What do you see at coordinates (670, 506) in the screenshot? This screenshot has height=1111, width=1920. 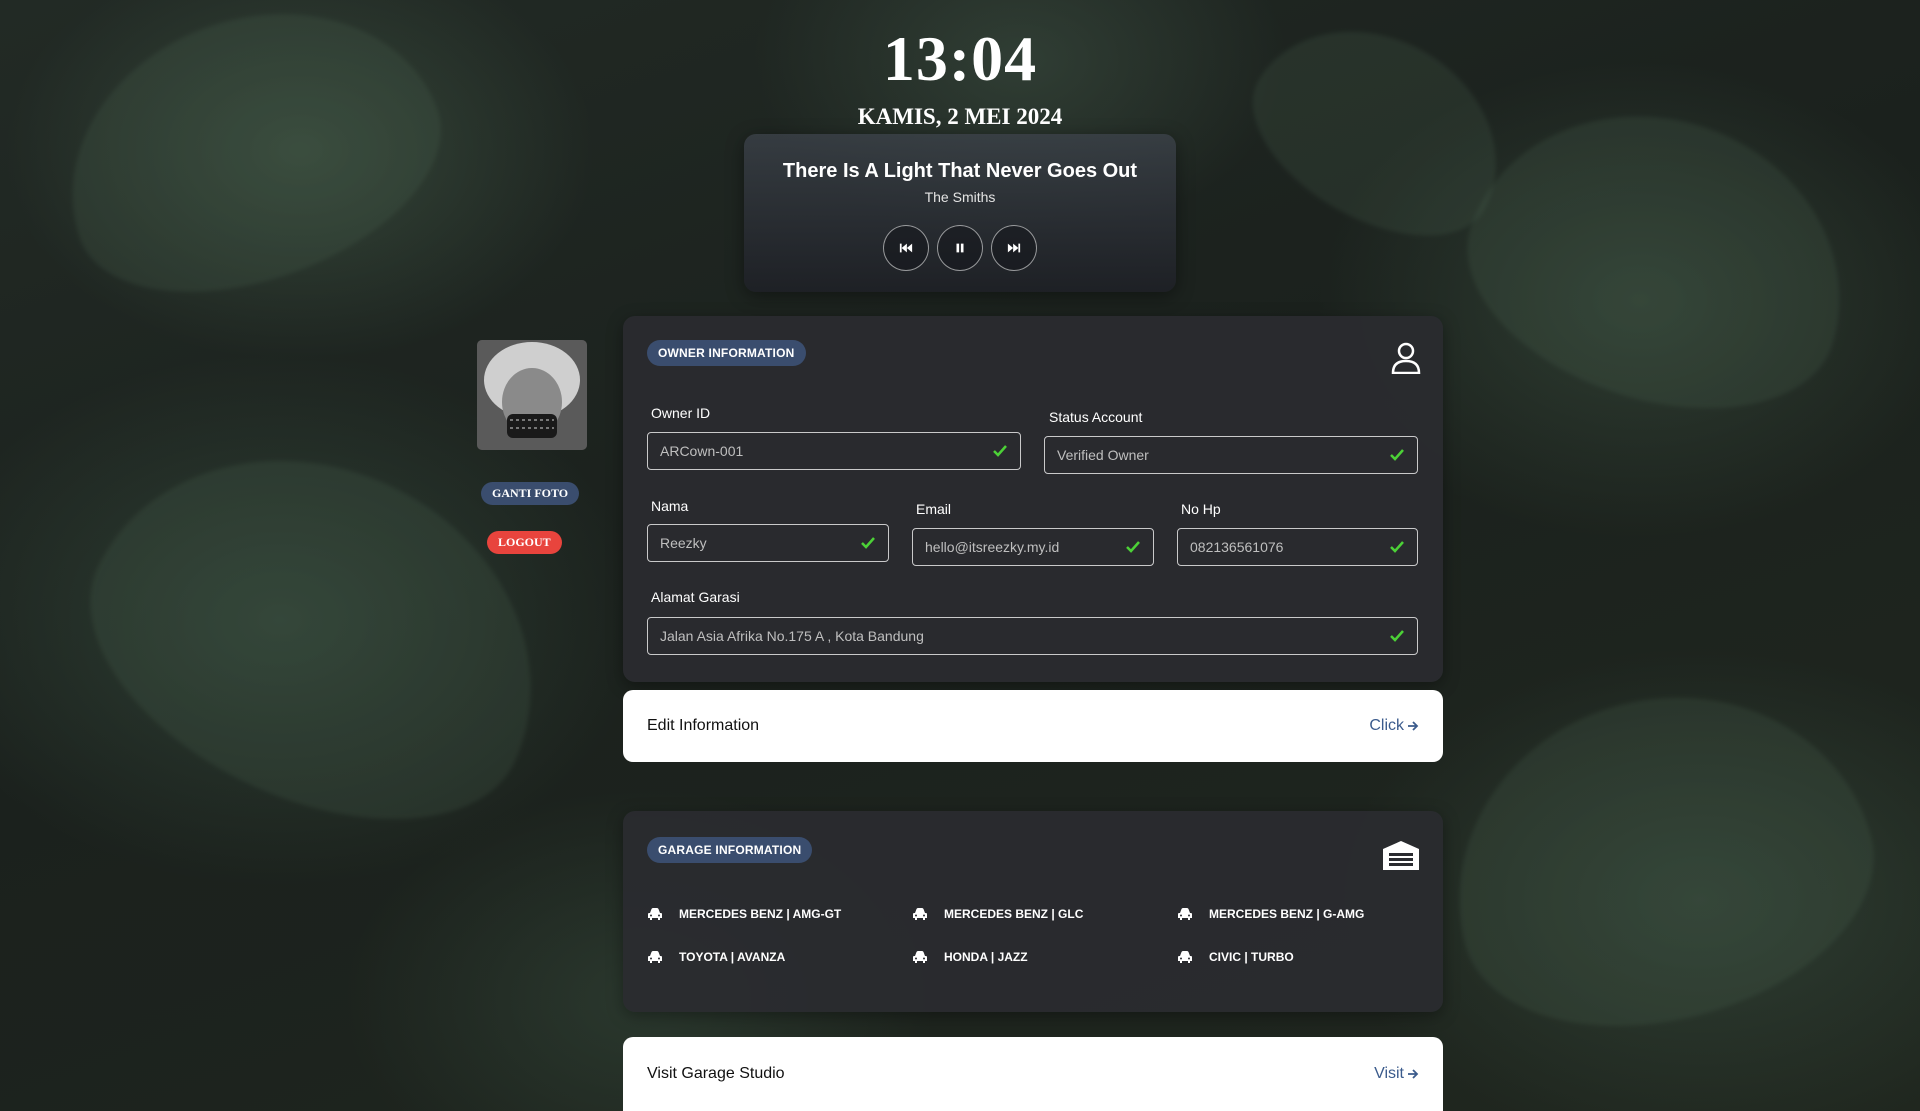 I see `nama-label: Nama` at bounding box center [670, 506].